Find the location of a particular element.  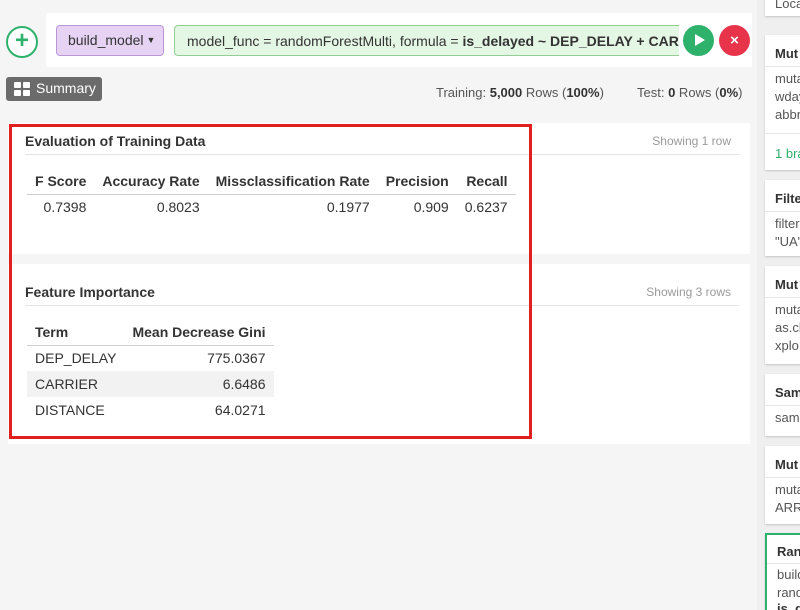

step-card: Mut muta as.ch xplo is located at coordinates (782, 315).